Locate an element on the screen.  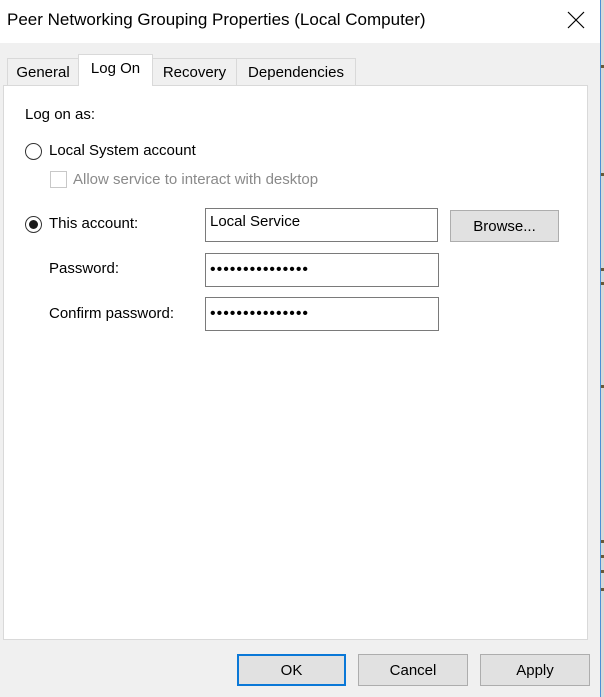
close-x-icon is located at coordinates (576, 20).